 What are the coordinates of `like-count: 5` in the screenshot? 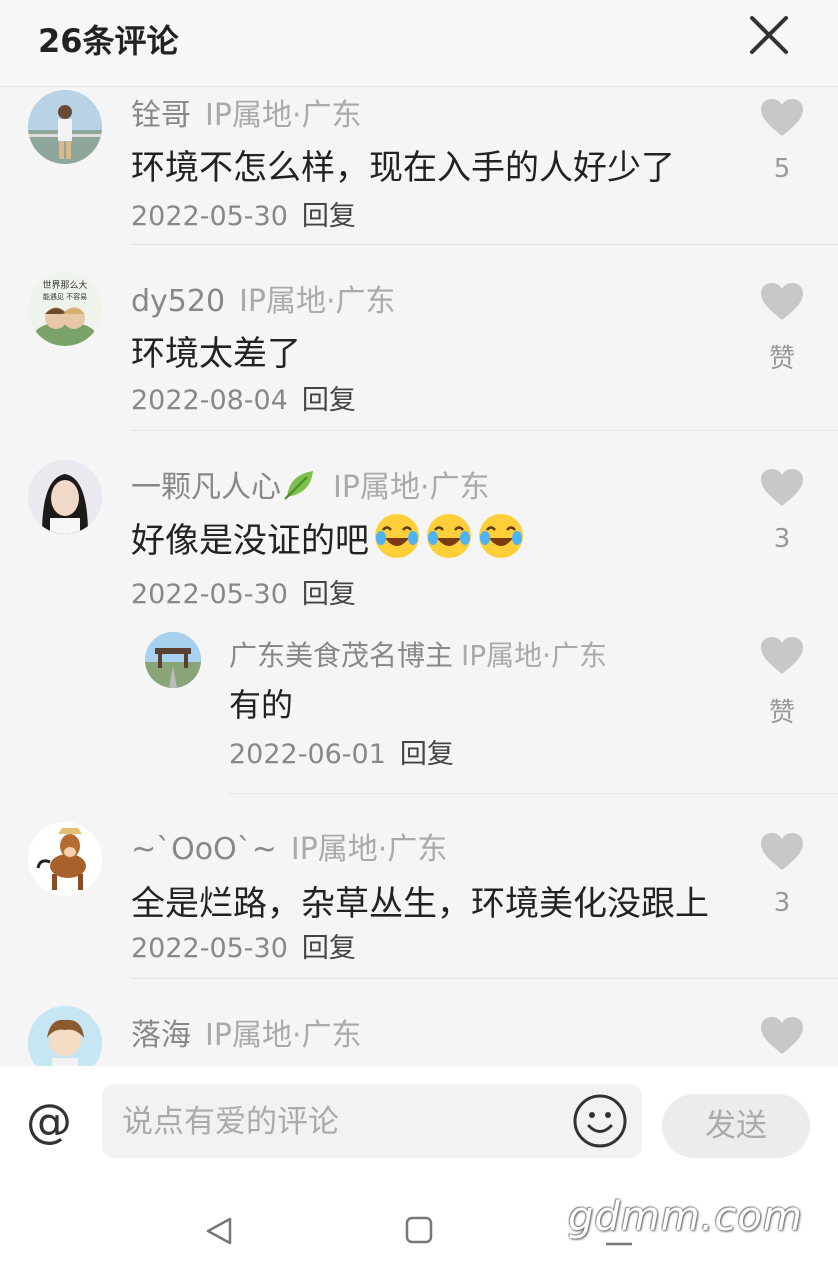 It's located at (782, 169).